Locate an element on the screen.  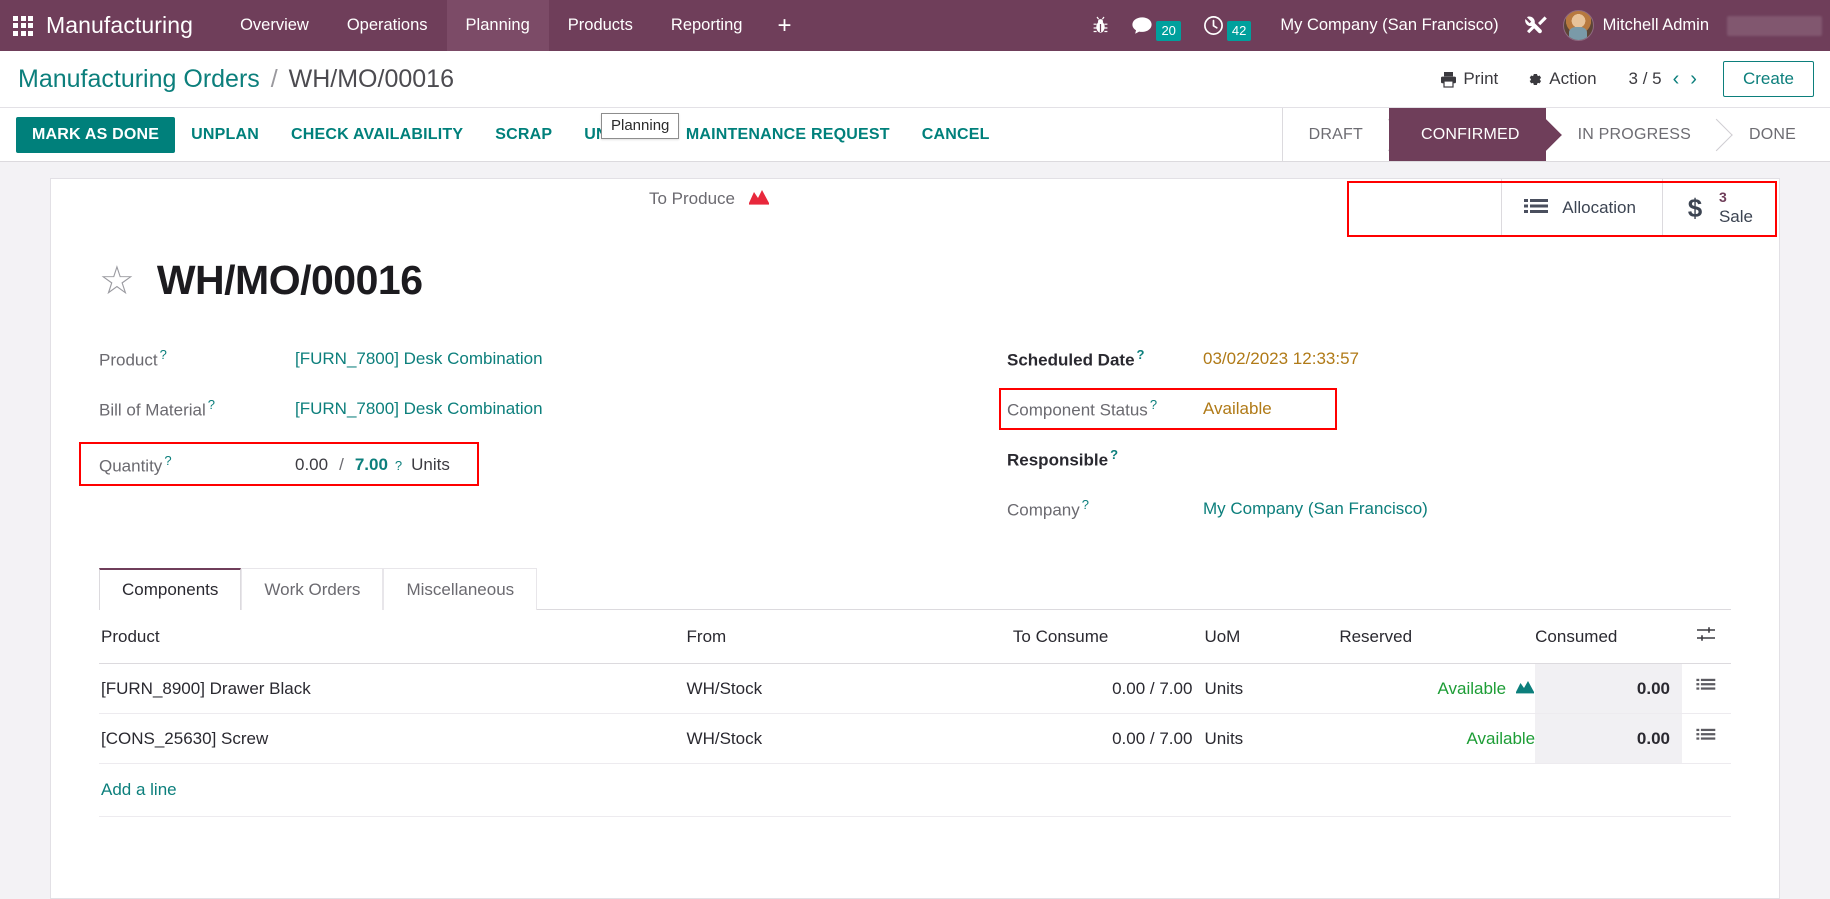
quantity-done-input: 0.00 is located at coordinates (311, 465).